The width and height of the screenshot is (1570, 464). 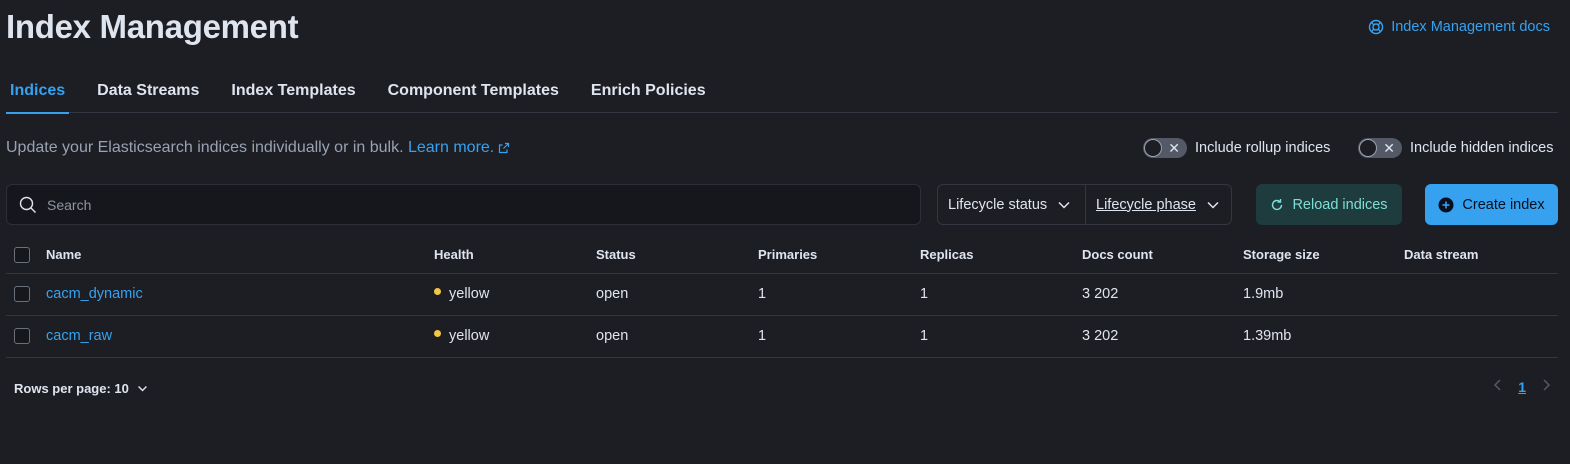 I want to click on learn-more-link: Learn more., so click(x=459, y=147).